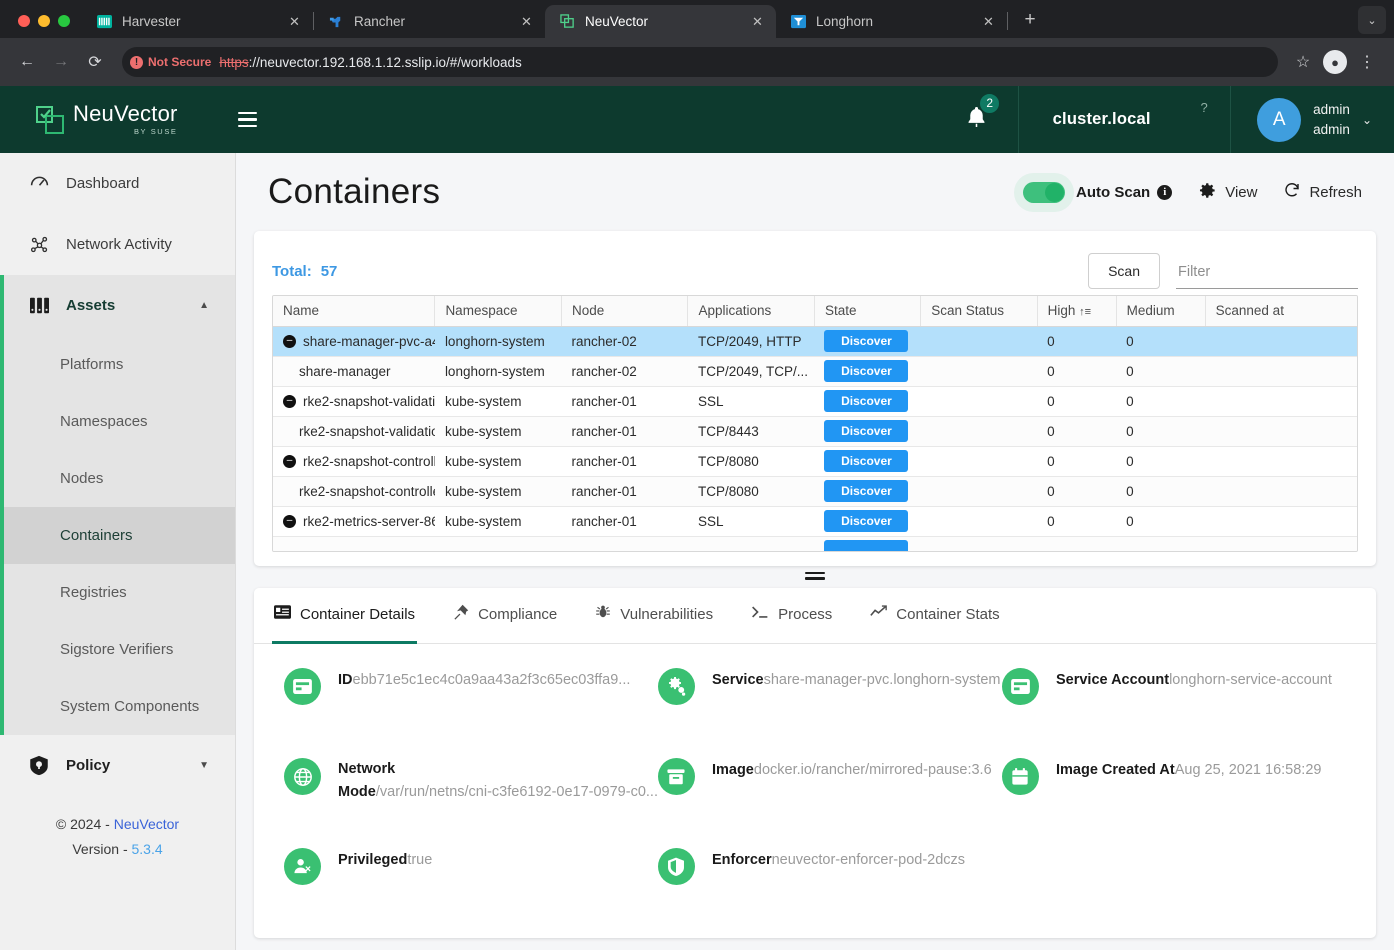 This screenshot has height=950, width=1394. What do you see at coordinates (891, 21) in the screenshot?
I see `browser-tab-longhorn: Longhorn ✕` at bounding box center [891, 21].